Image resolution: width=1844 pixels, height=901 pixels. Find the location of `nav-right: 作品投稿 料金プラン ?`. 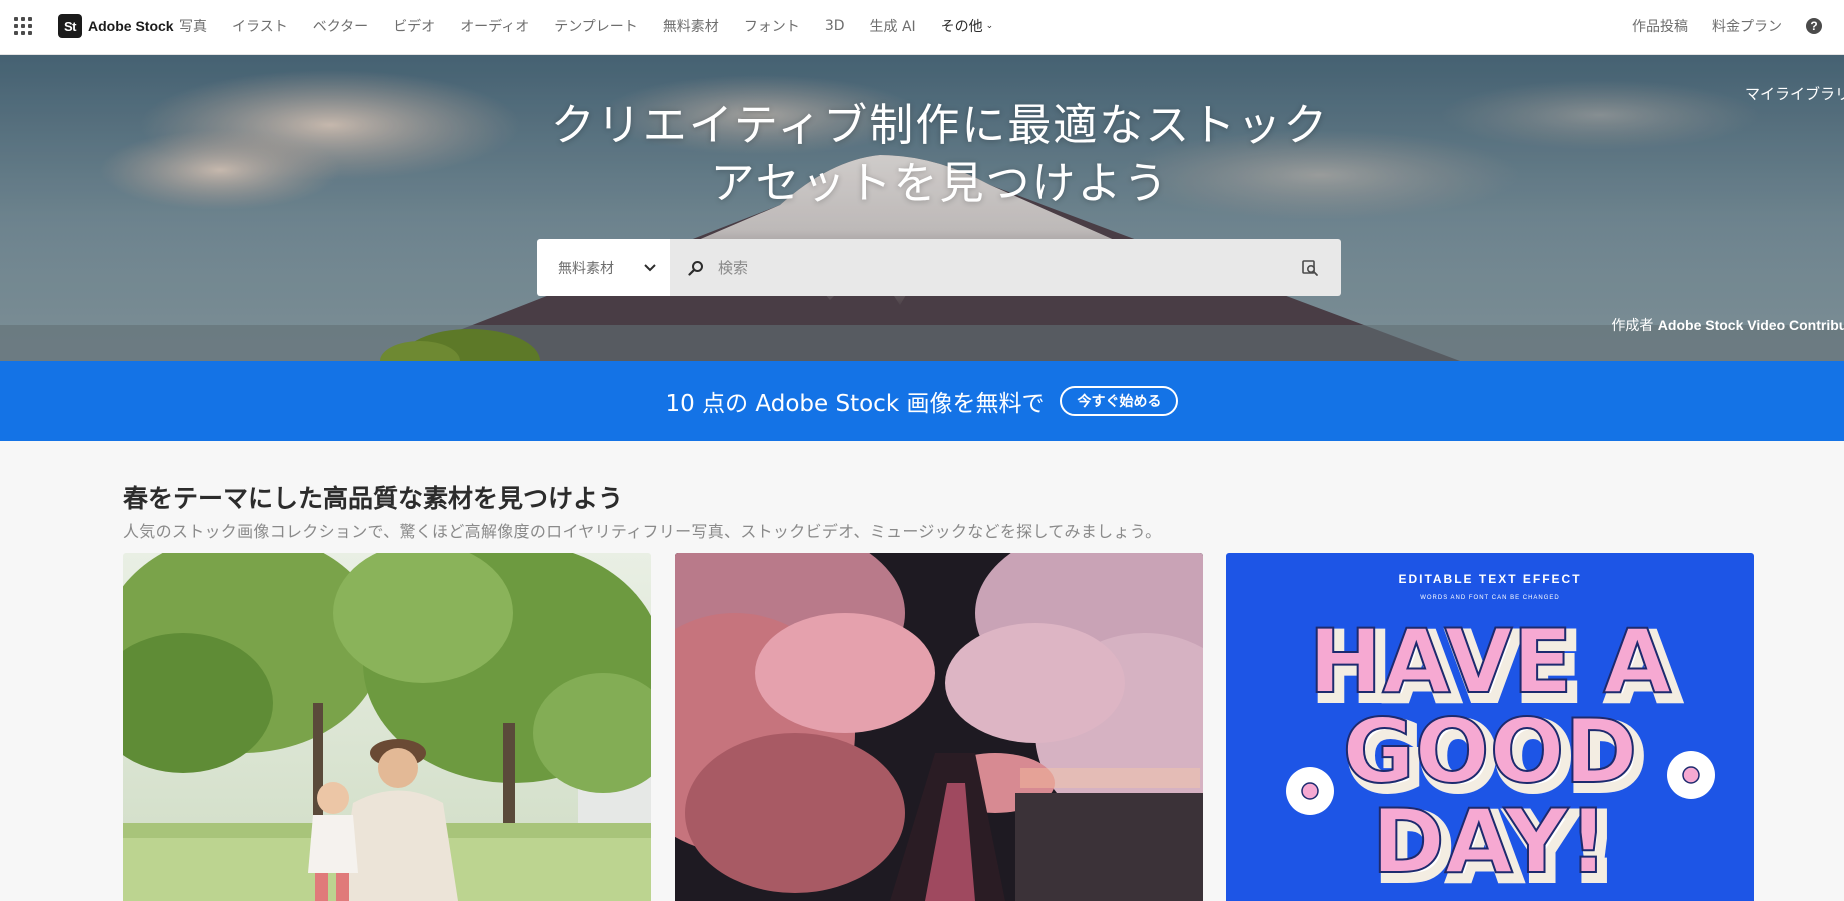

nav-right: 作品投稿 料金プラン ? is located at coordinates (1738, 26).